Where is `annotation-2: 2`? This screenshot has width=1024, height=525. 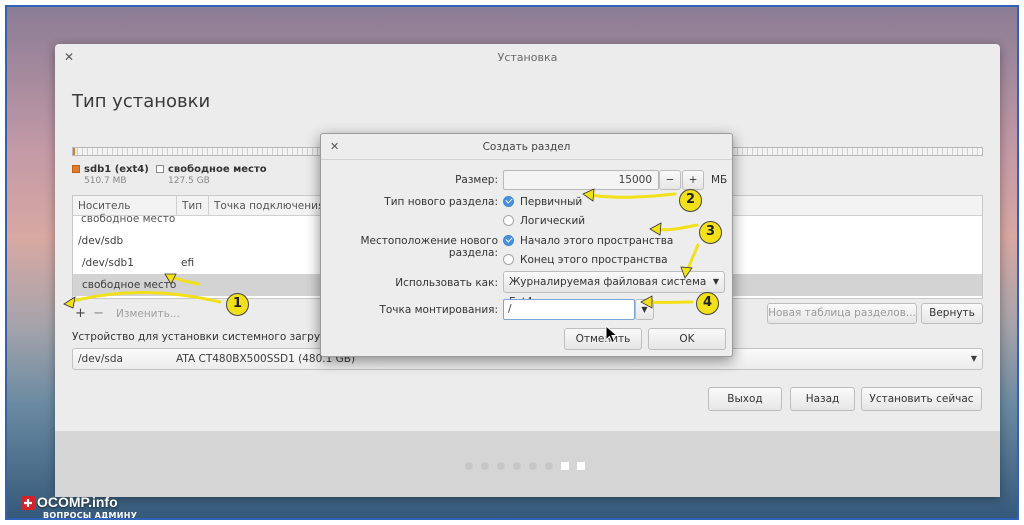 annotation-2: 2 is located at coordinates (690, 200).